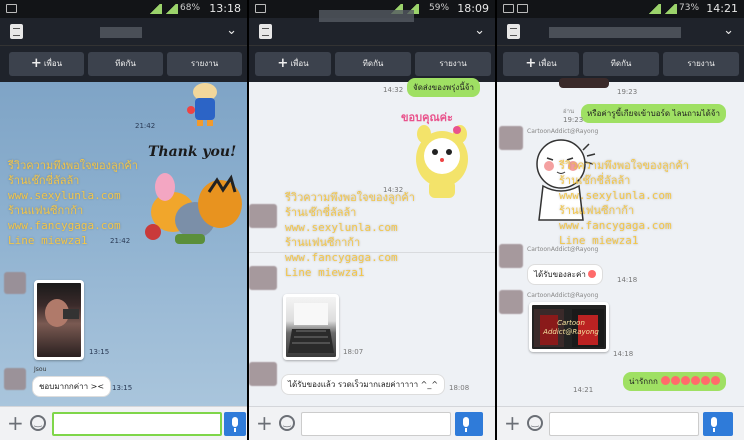 Image resolution: width=744 pixels, height=440 pixels. Describe the element at coordinates (427, 117) in the screenshot. I see `sticker-caption: ขอบคุณค่ะ` at that location.